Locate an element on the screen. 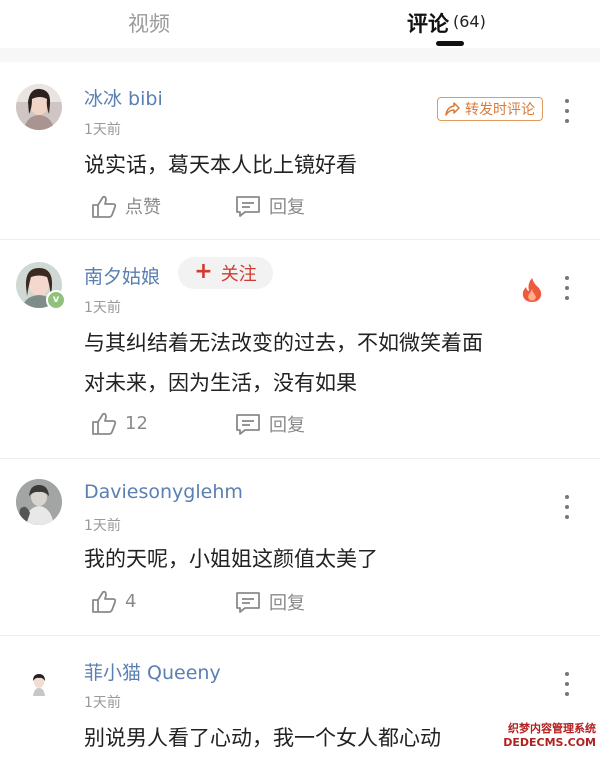  like-button: 4 is located at coordinates (113, 601).